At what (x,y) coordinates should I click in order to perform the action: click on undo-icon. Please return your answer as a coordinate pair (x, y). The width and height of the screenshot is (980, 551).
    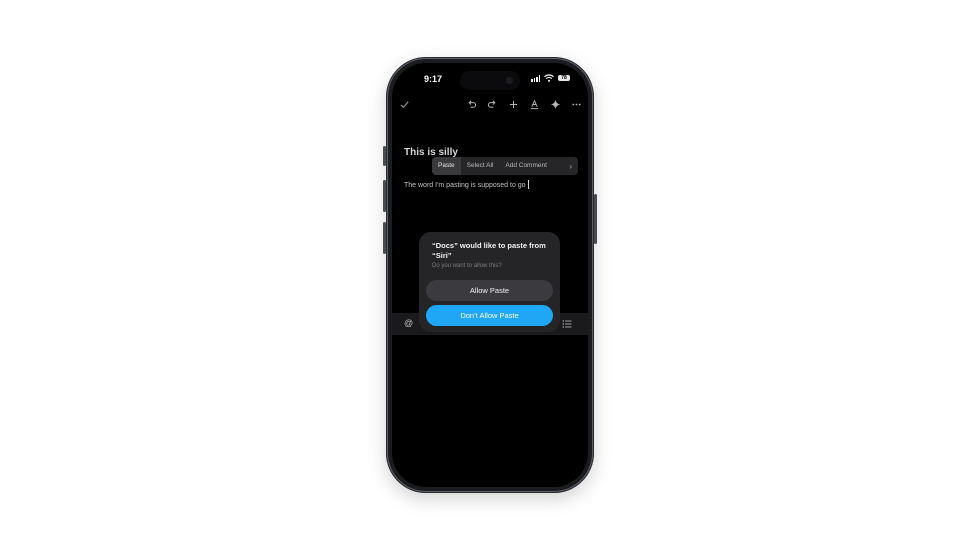
    Looking at the image, I should click on (471, 105).